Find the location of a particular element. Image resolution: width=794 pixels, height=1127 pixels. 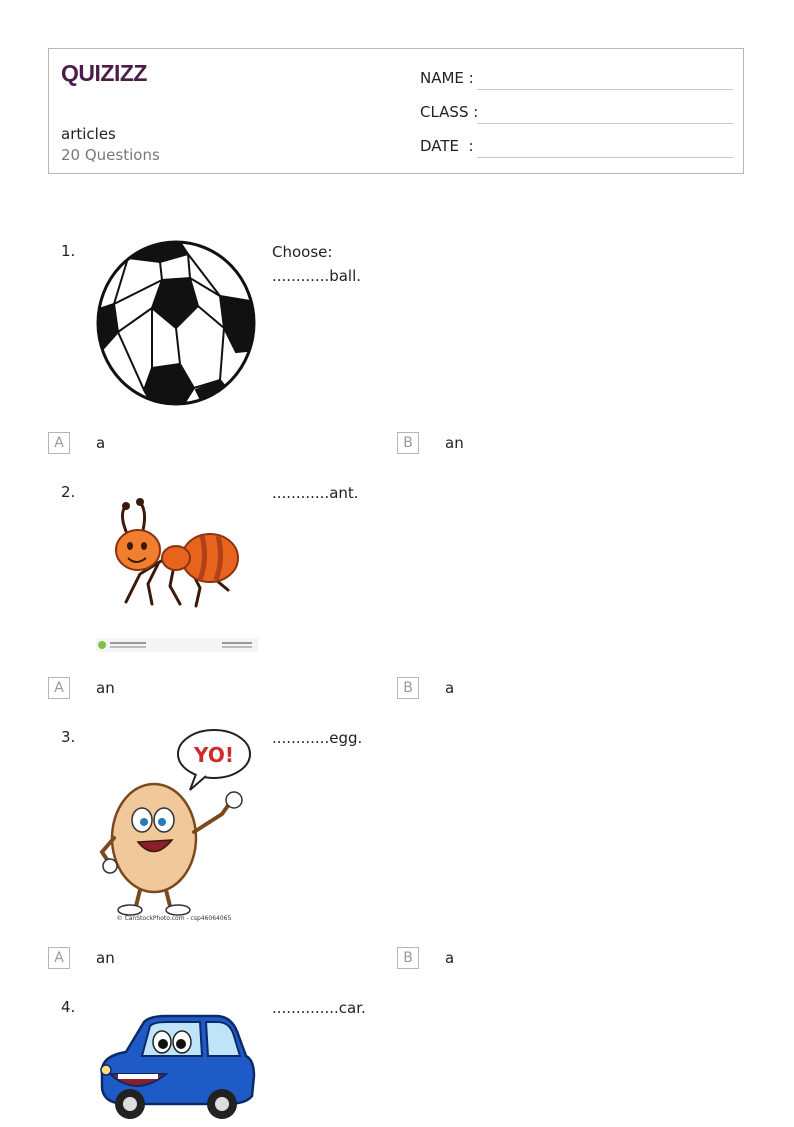

question-line: ............ball. is located at coordinates (317, 276).